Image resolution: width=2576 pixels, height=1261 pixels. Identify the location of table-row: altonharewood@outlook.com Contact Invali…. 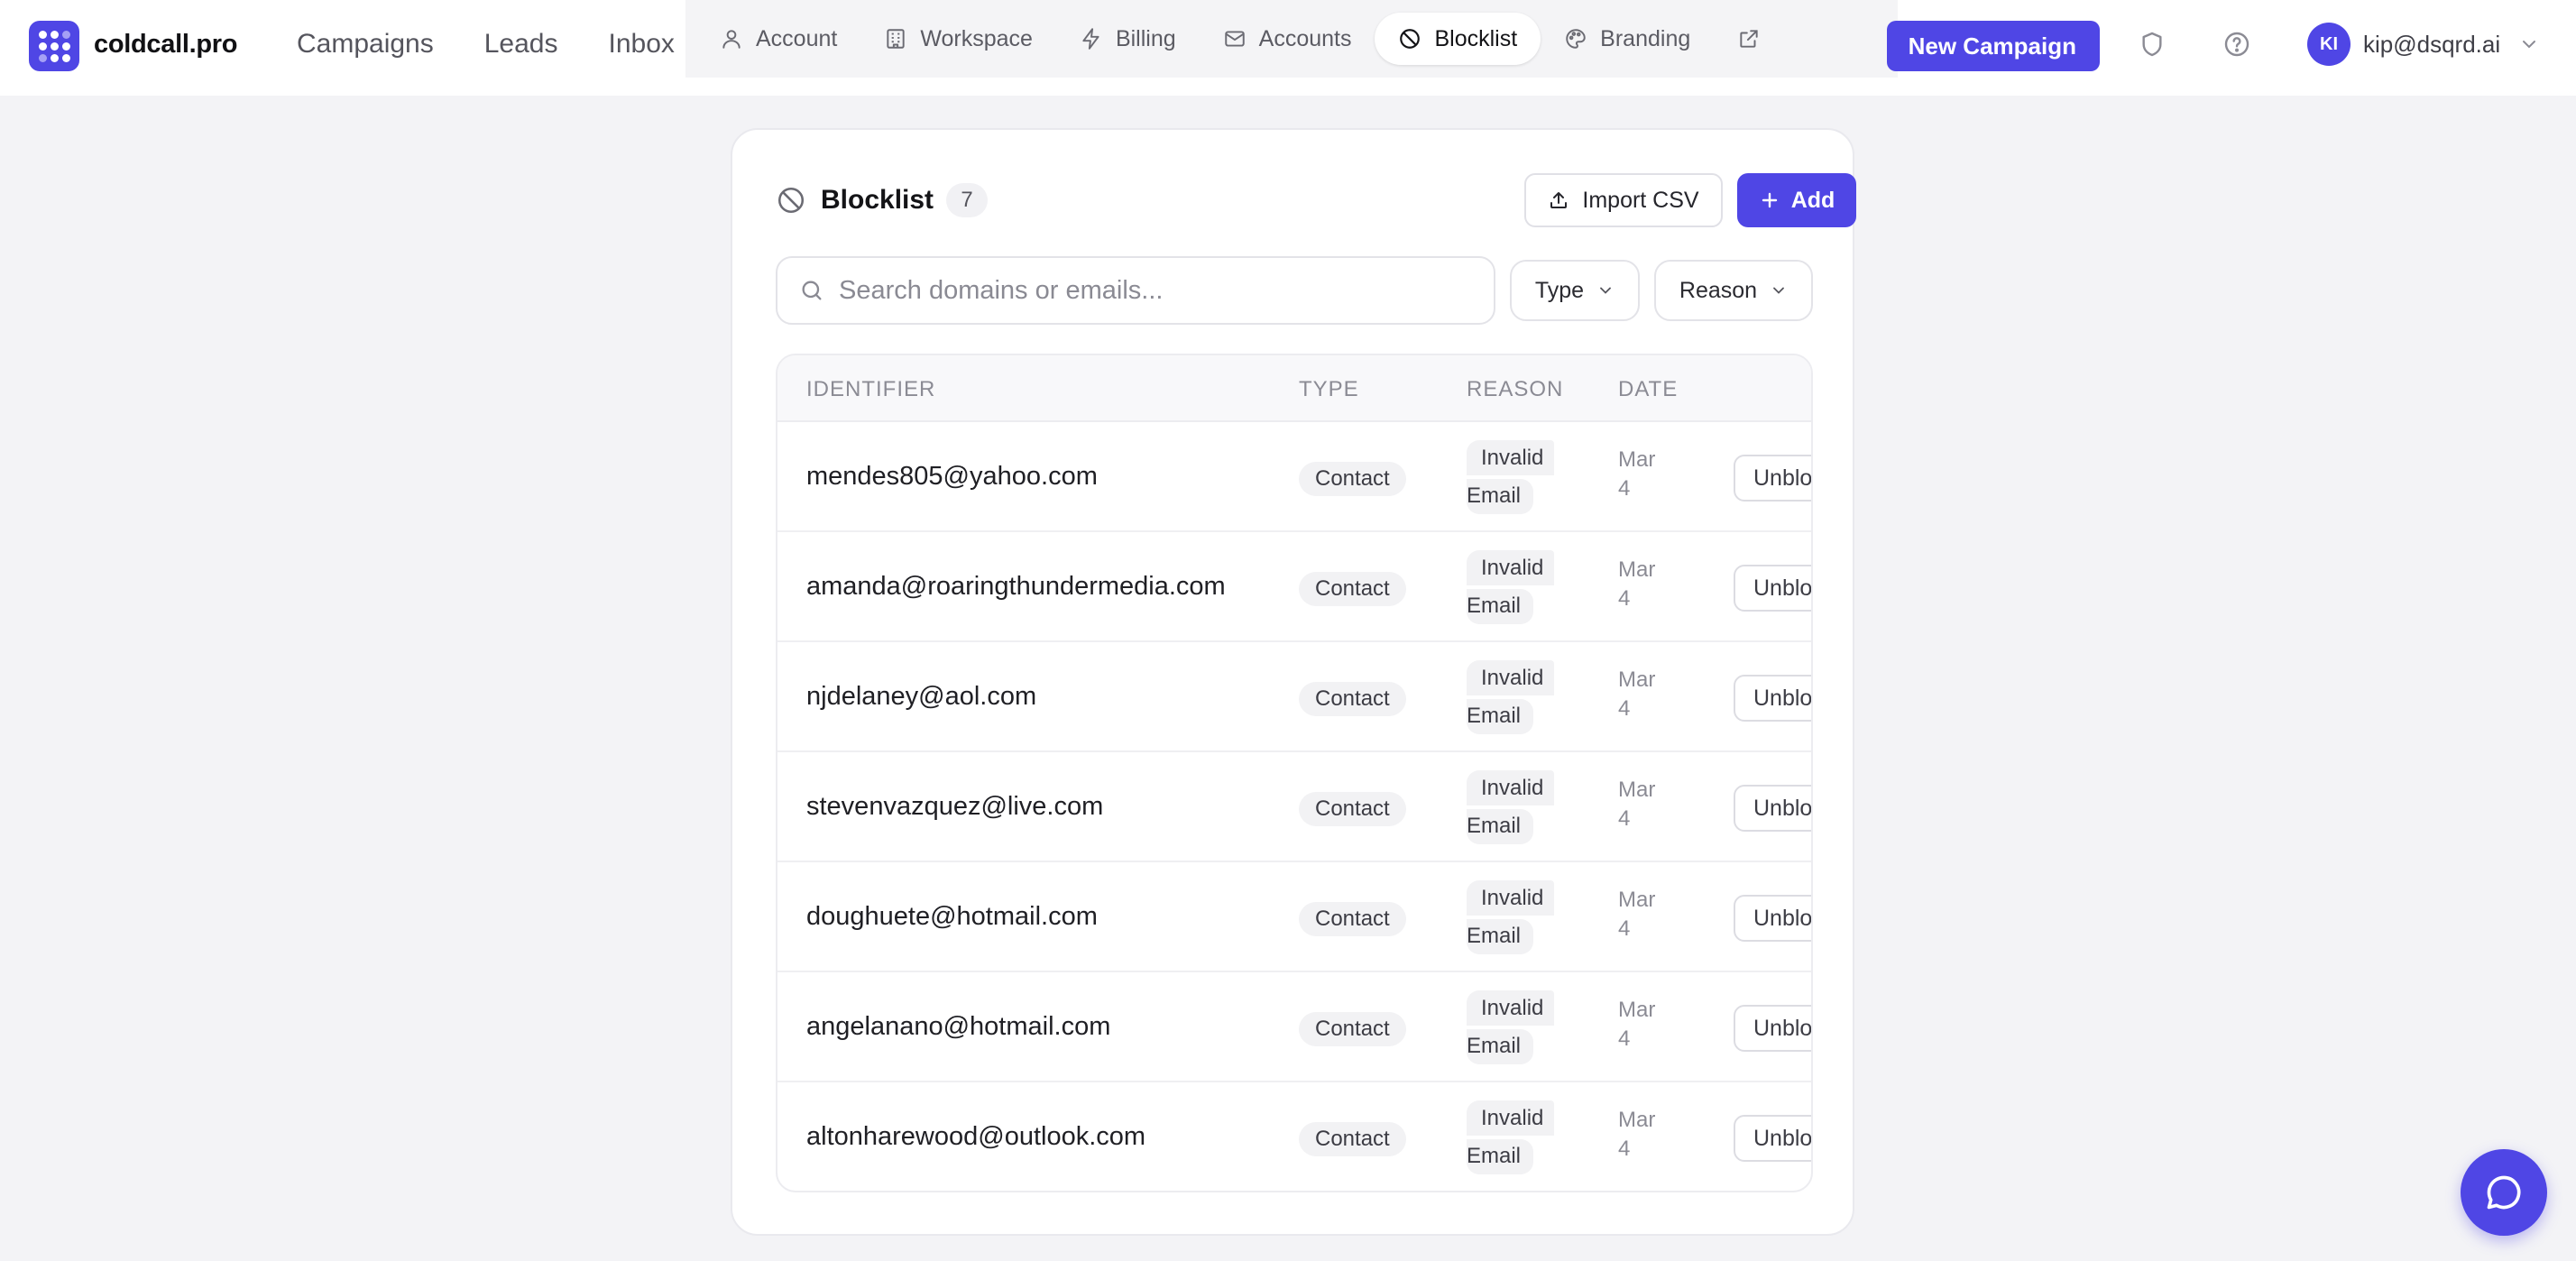
(1294, 1136).